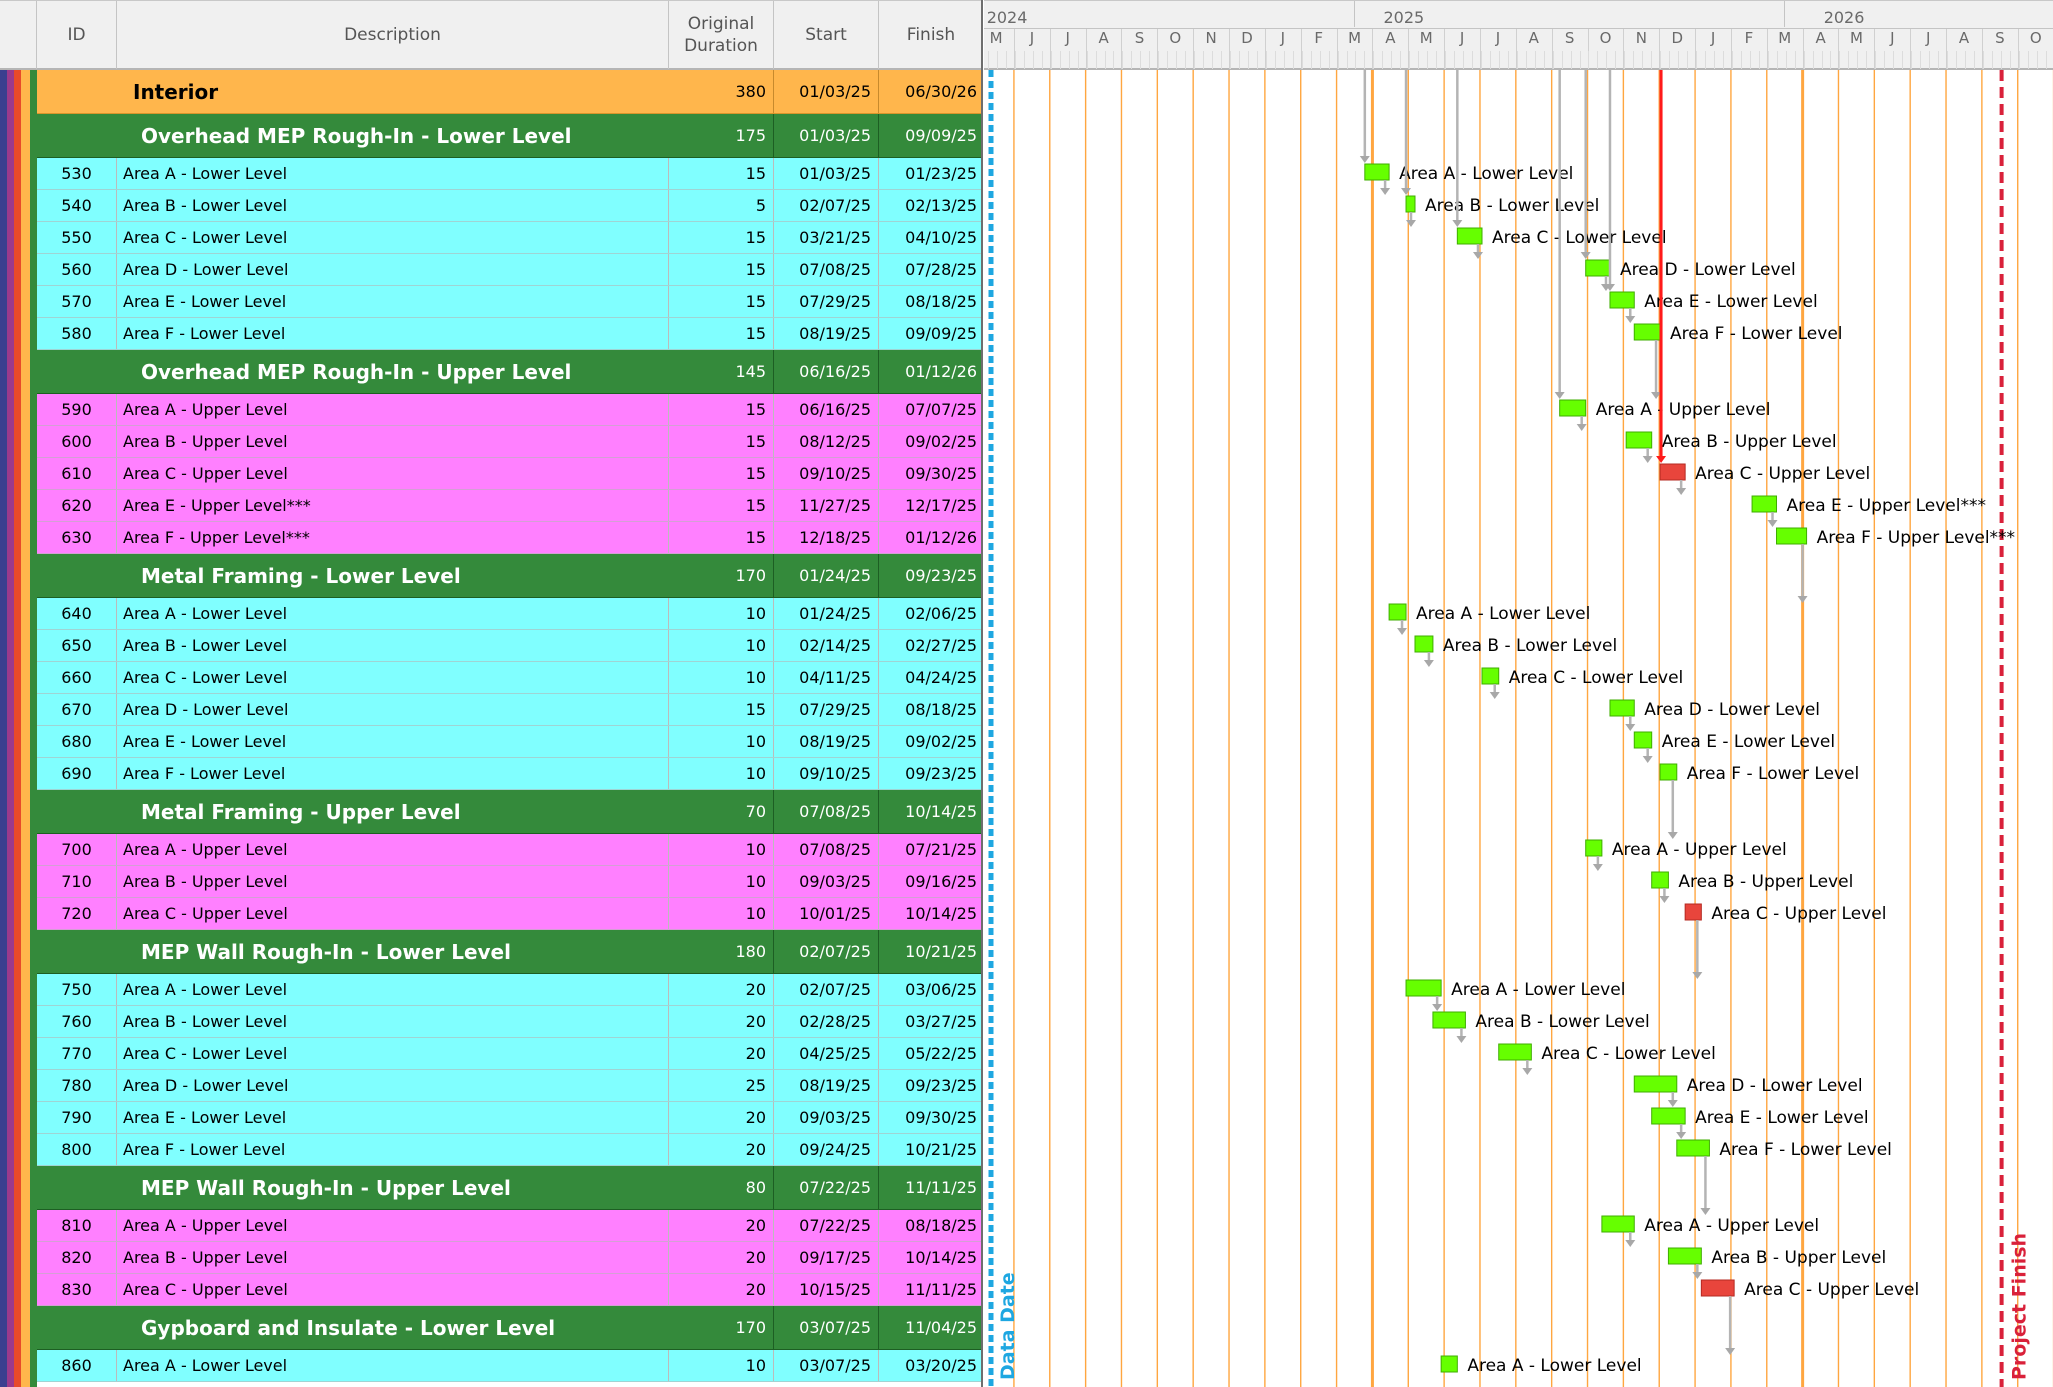 This screenshot has height=1387, width=2053. What do you see at coordinates (941, 441) in the screenshot?
I see `cell-finish: 09/02/25` at bounding box center [941, 441].